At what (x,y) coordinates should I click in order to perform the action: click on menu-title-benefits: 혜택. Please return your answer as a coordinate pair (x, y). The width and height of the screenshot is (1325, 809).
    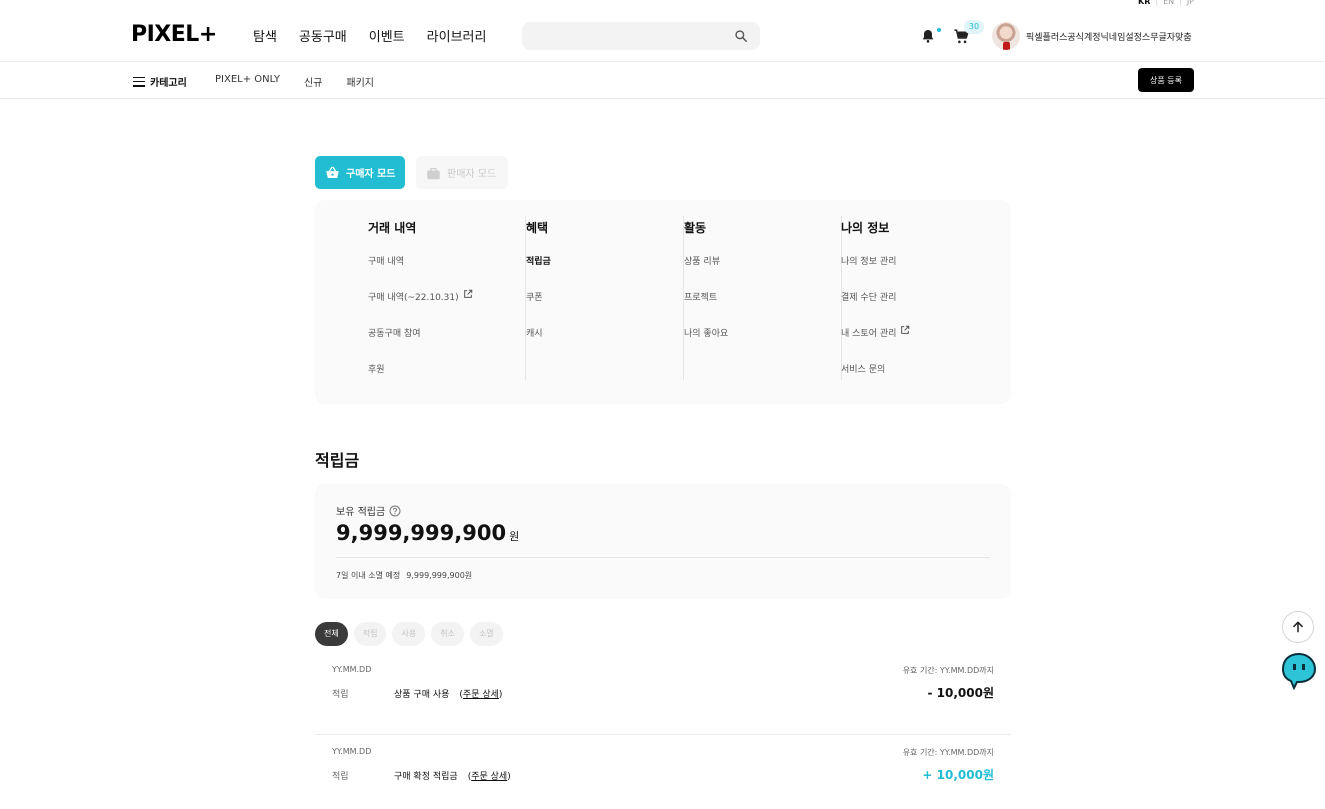
    Looking at the image, I should click on (537, 228).